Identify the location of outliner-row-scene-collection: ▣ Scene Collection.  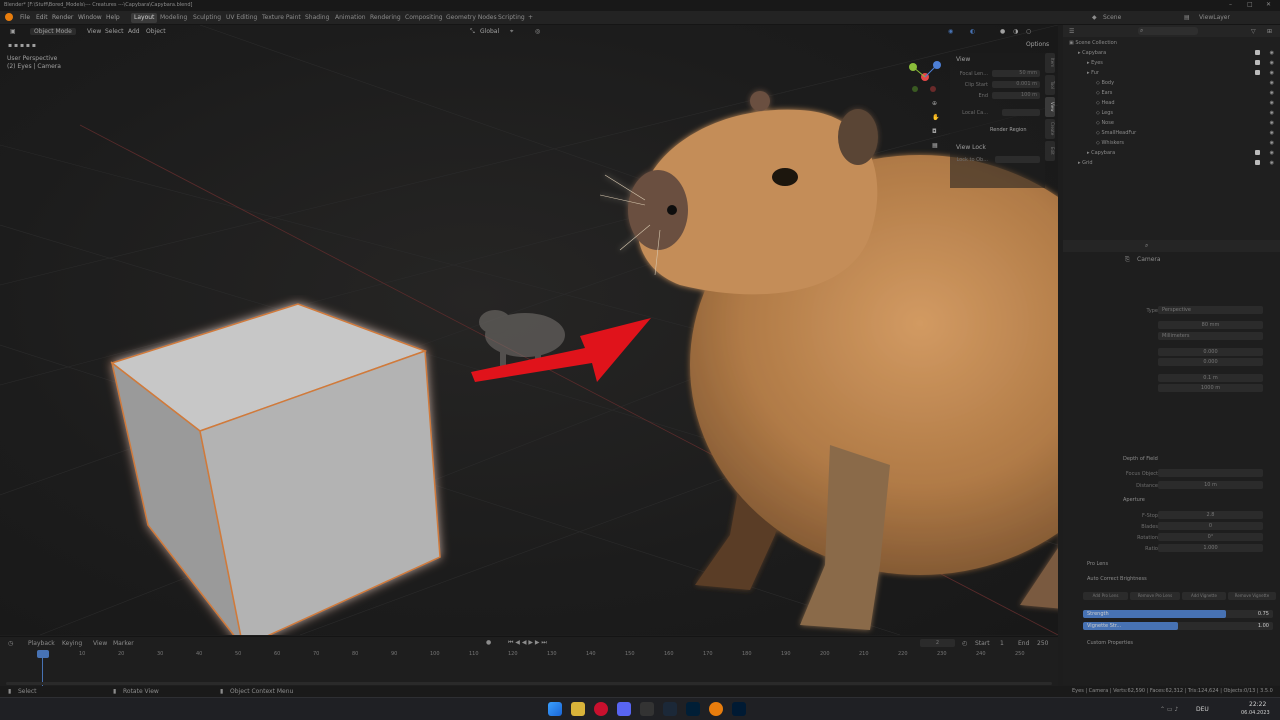
(1171, 43).